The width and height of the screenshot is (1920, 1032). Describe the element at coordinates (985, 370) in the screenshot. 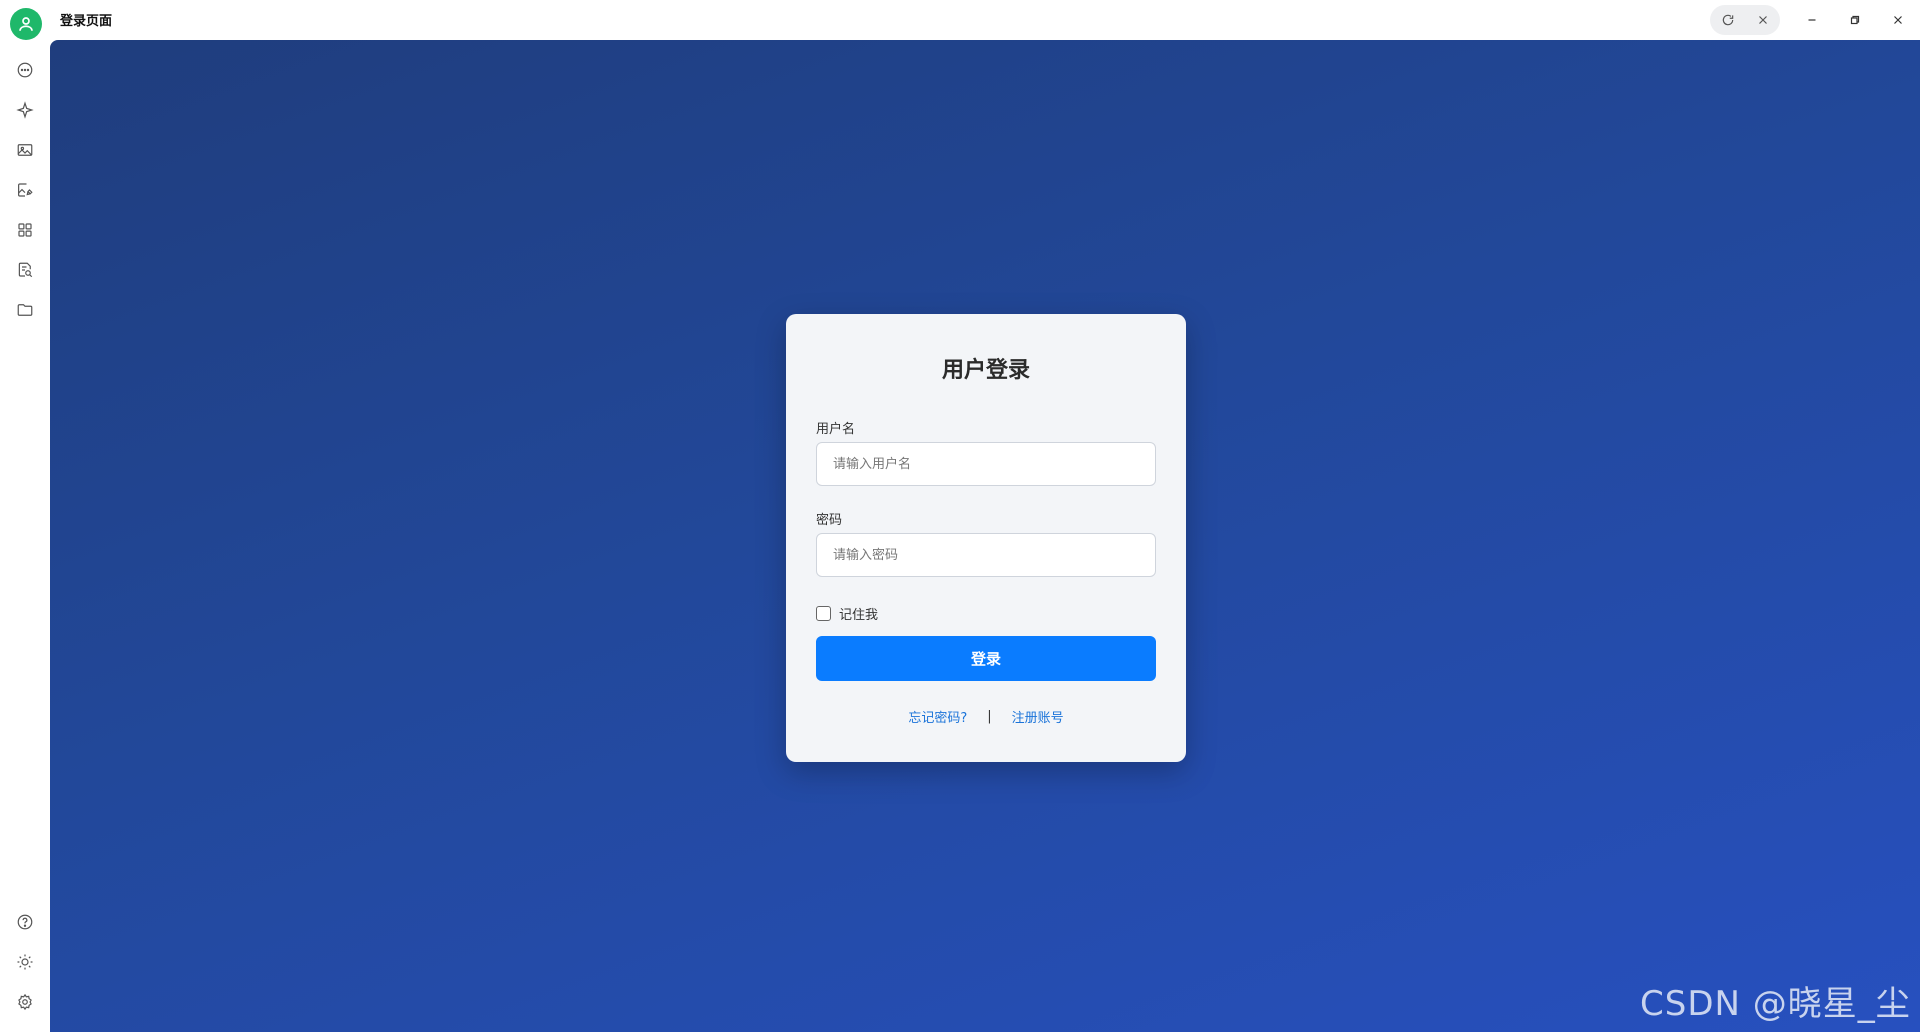

I see `login-title: 用户登录` at that location.